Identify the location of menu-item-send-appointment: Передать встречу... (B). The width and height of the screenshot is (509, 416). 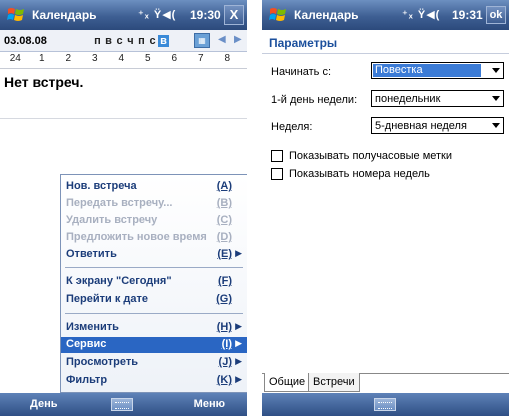
(154, 204).